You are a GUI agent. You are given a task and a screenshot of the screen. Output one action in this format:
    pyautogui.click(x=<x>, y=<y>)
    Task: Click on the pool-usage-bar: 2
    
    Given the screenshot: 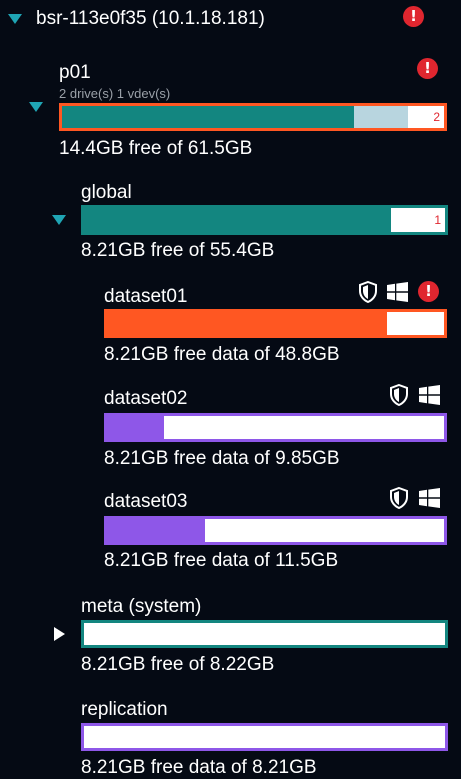 What is the action you would take?
    pyautogui.click(x=253, y=117)
    